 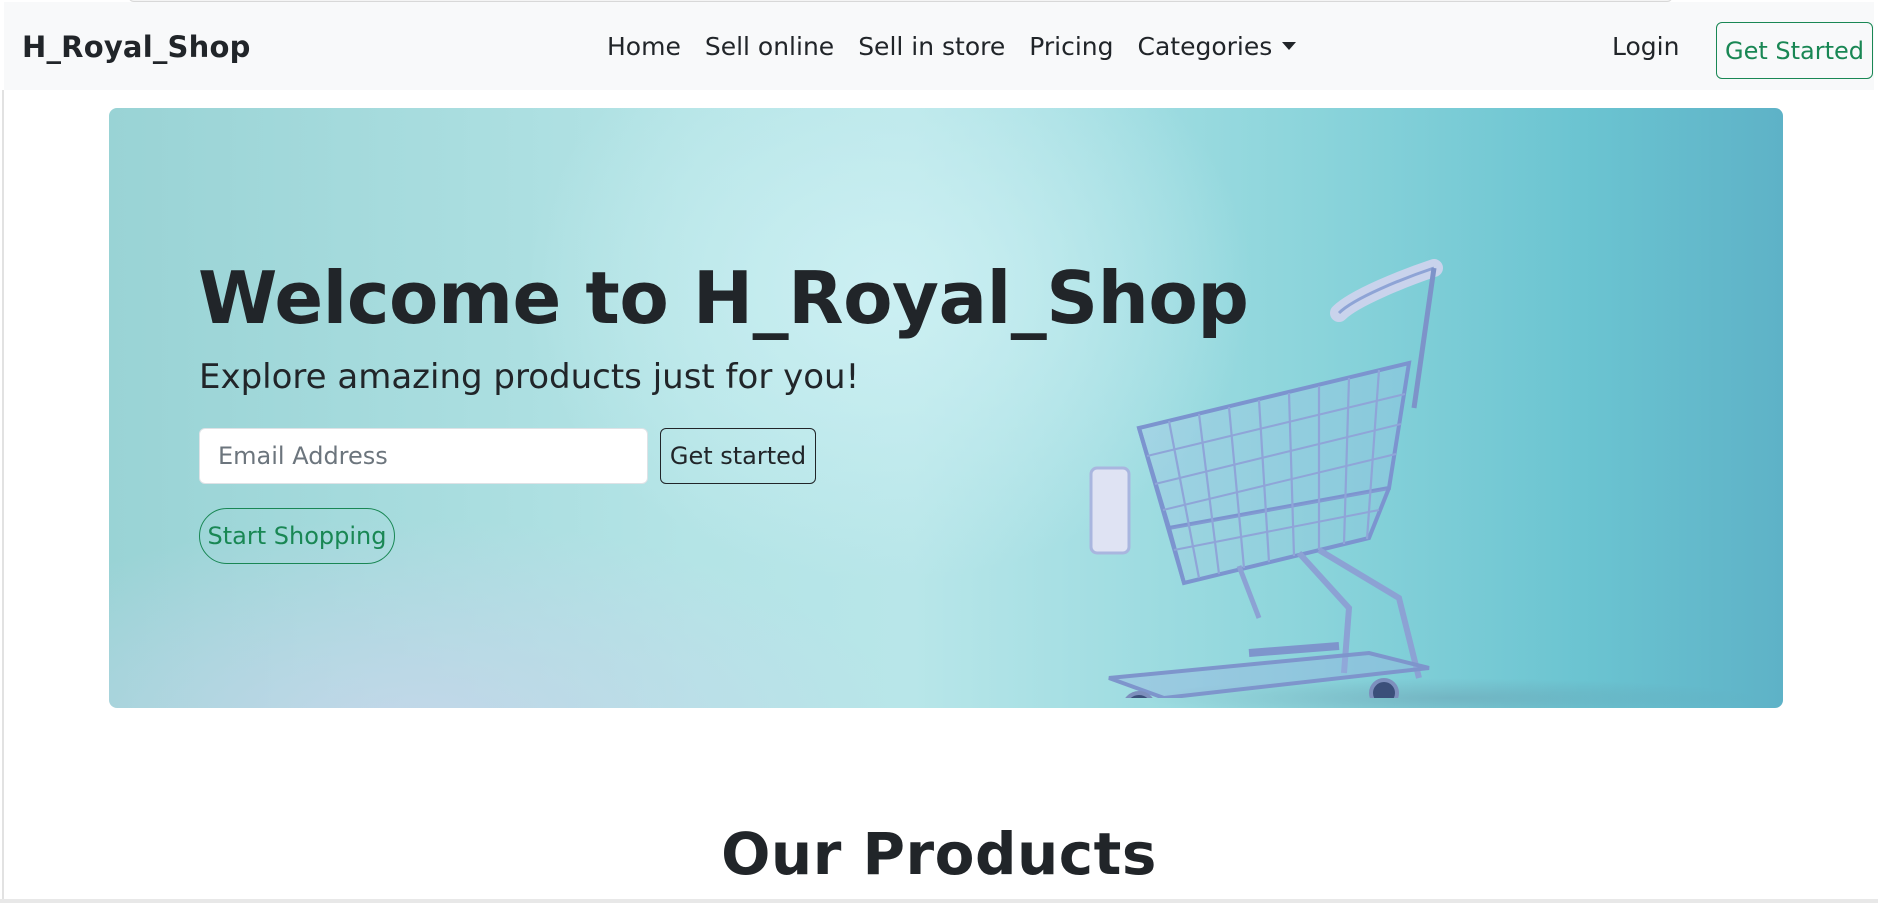 What do you see at coordinates (931, 46) in the screenshot?
I see `nav-link-sell-in-store: Sell in store` at bounding box center [931, 46].